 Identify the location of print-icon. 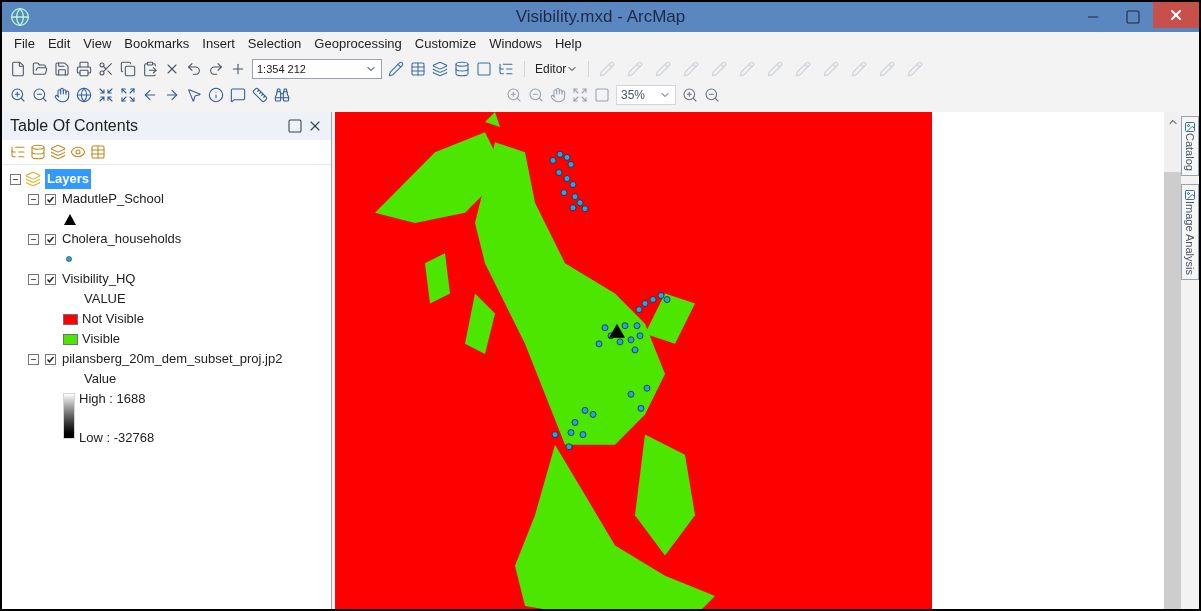
(84, 69).